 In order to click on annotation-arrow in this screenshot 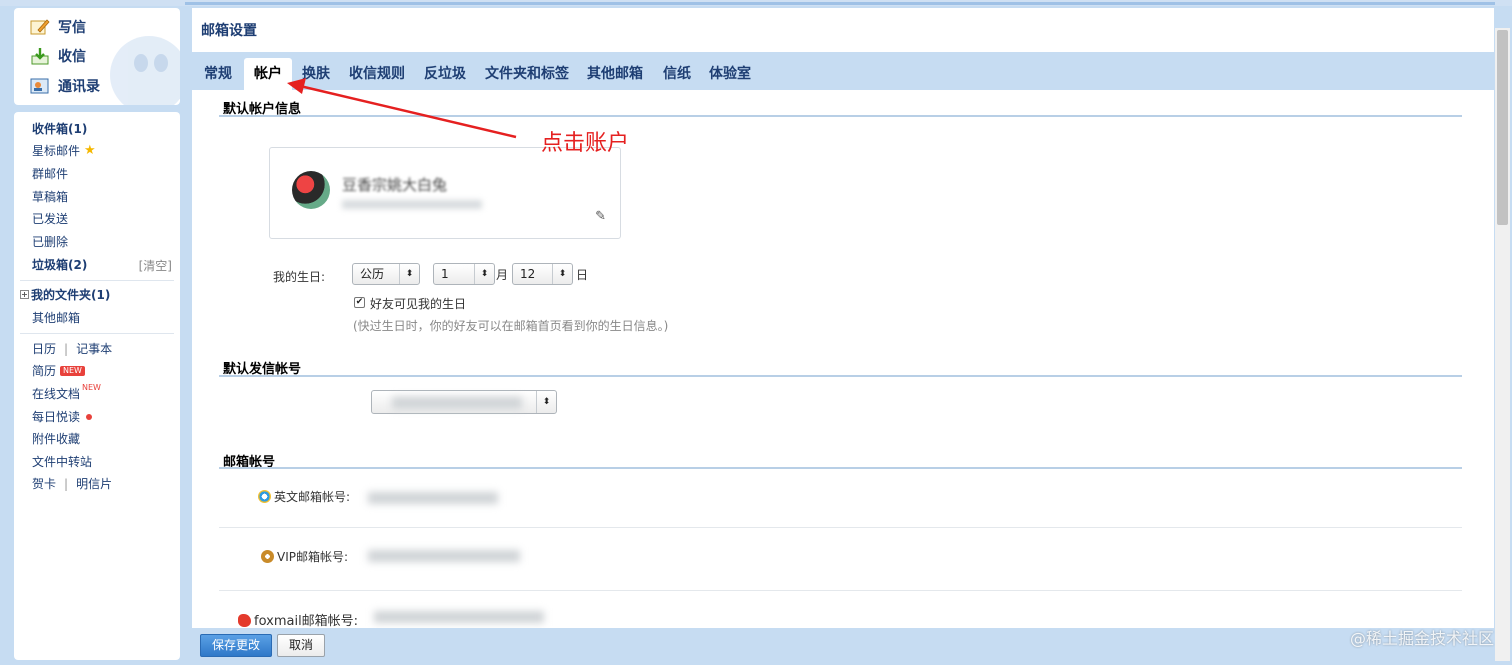, I will do `click(402, 108)`.